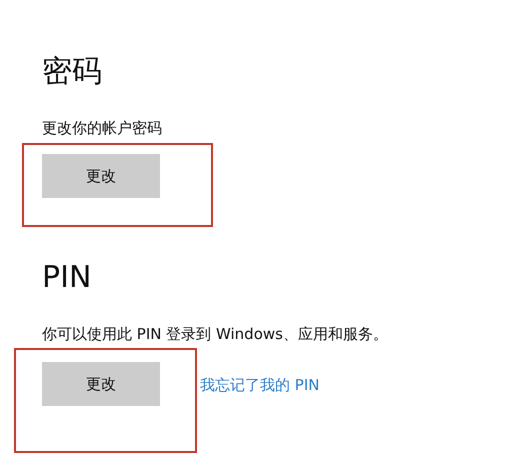 Image resolution: width=526 pixels, height=459 pixels. Describe the element at coordinates (72, 72) in the screenshot. I see `section-heading: 密码` at that location.